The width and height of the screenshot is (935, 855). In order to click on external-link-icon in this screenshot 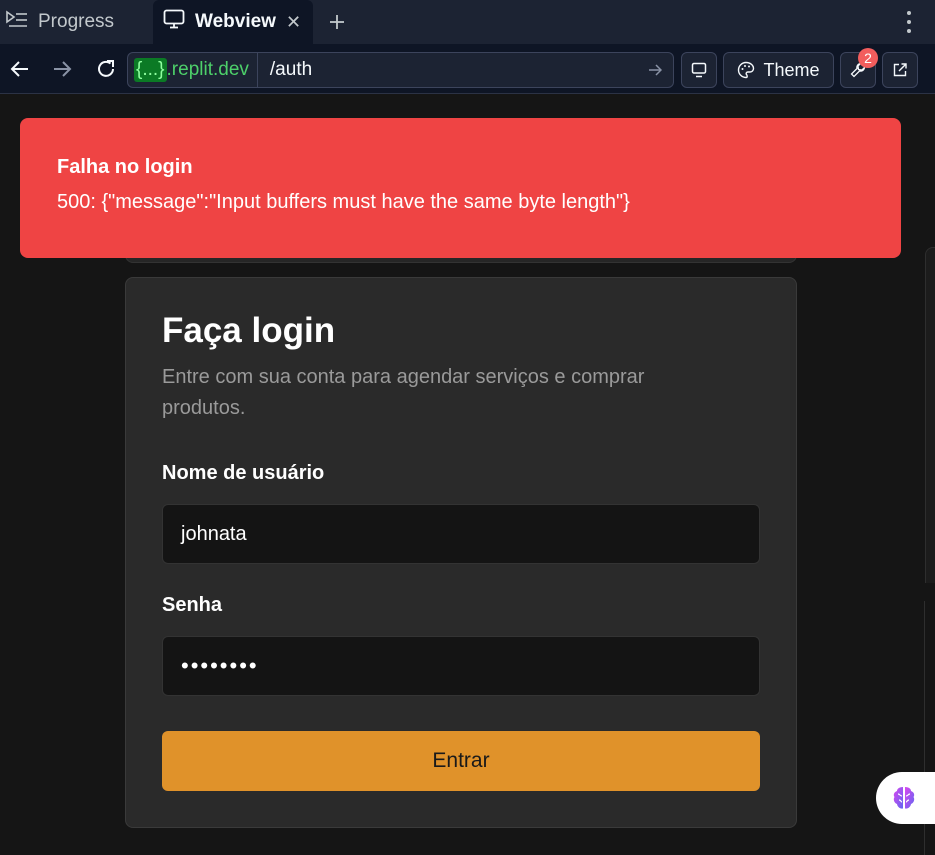, I will do `click(900, 70)`.